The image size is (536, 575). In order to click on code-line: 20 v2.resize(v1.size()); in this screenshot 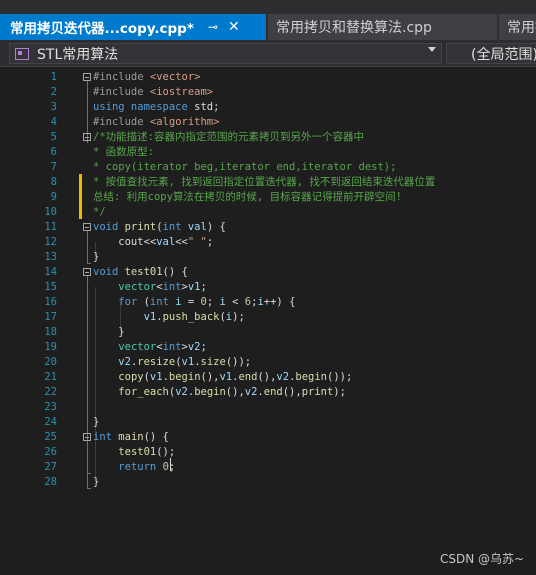, I will do `click(268, 362)`.